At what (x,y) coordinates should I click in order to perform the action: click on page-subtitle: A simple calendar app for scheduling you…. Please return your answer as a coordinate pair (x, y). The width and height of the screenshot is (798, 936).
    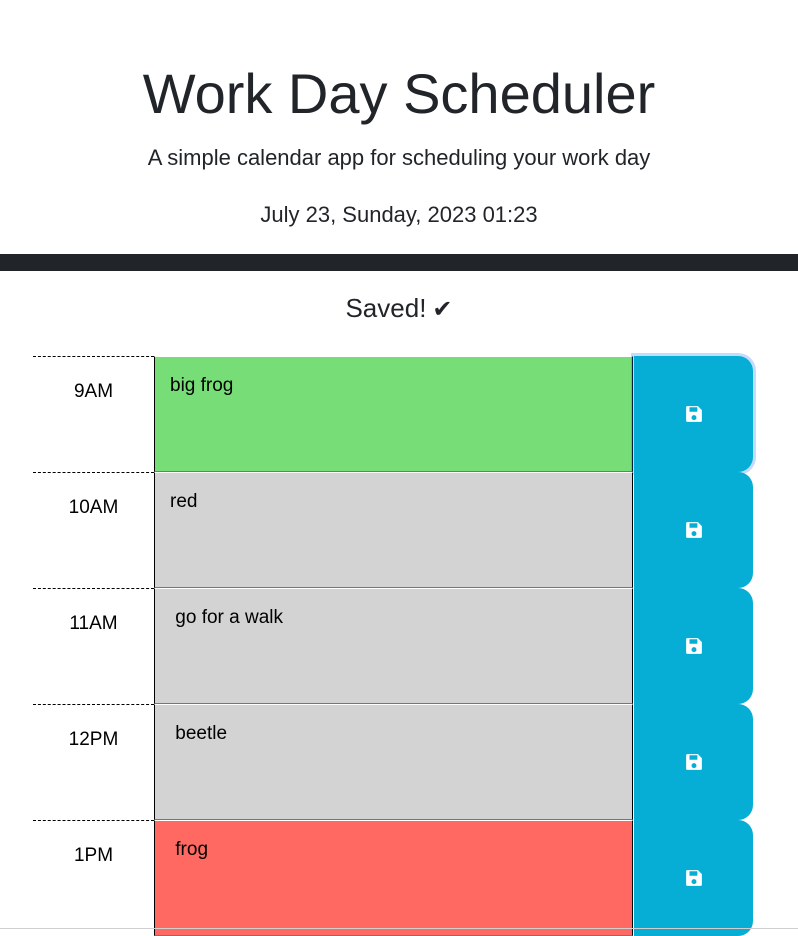
    Looking at the image, I should click on (399, 157).